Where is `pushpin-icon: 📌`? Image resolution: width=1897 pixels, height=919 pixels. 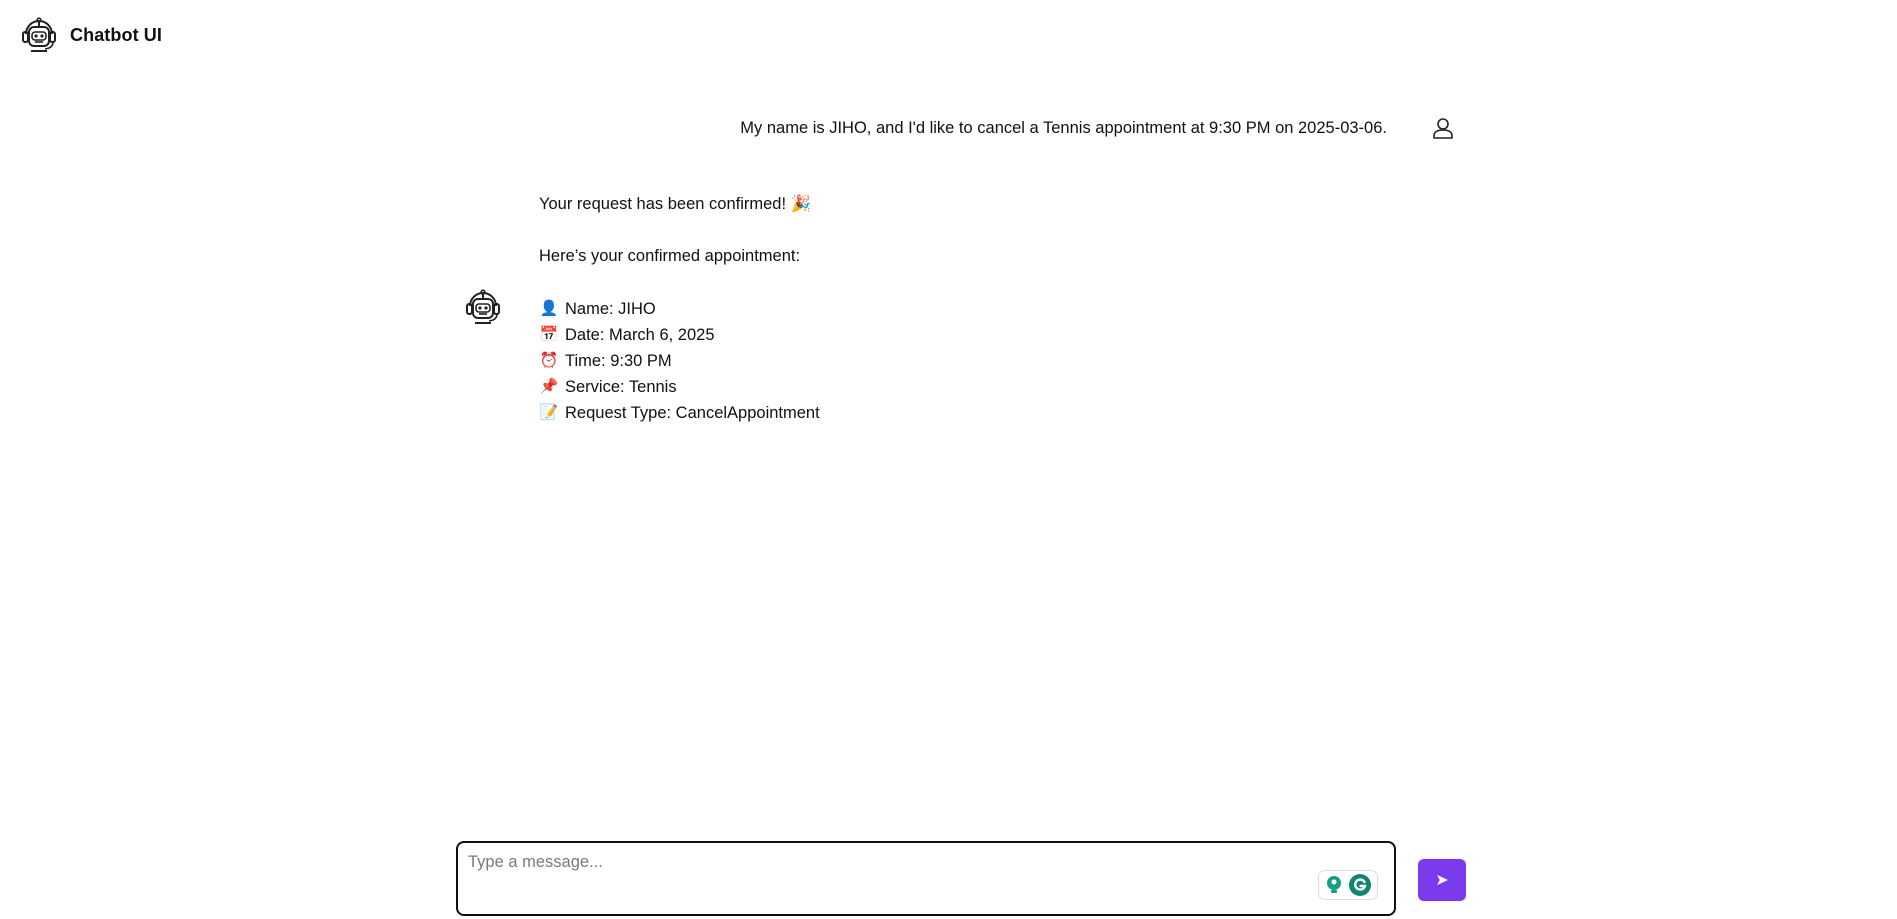 pushpin-icon: 📌 is located at coordinates (549, 386).